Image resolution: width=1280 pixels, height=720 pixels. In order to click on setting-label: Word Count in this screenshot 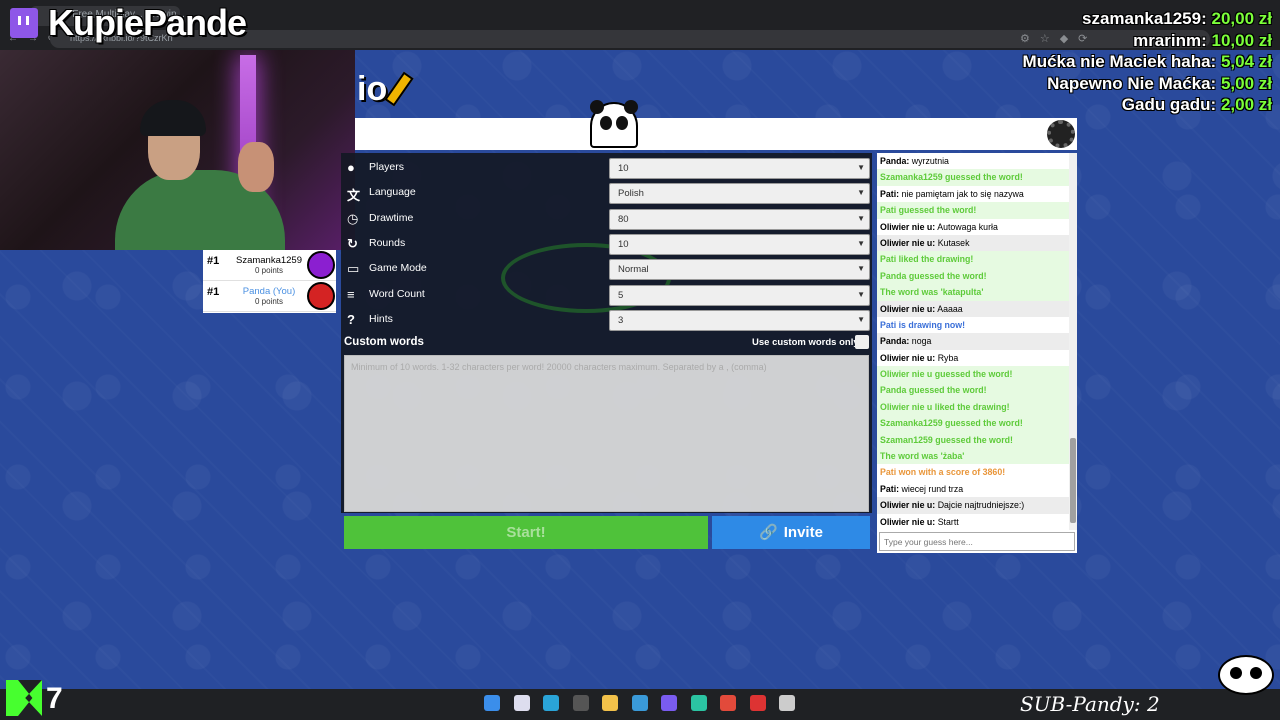, I will do `click(397, 293)`.